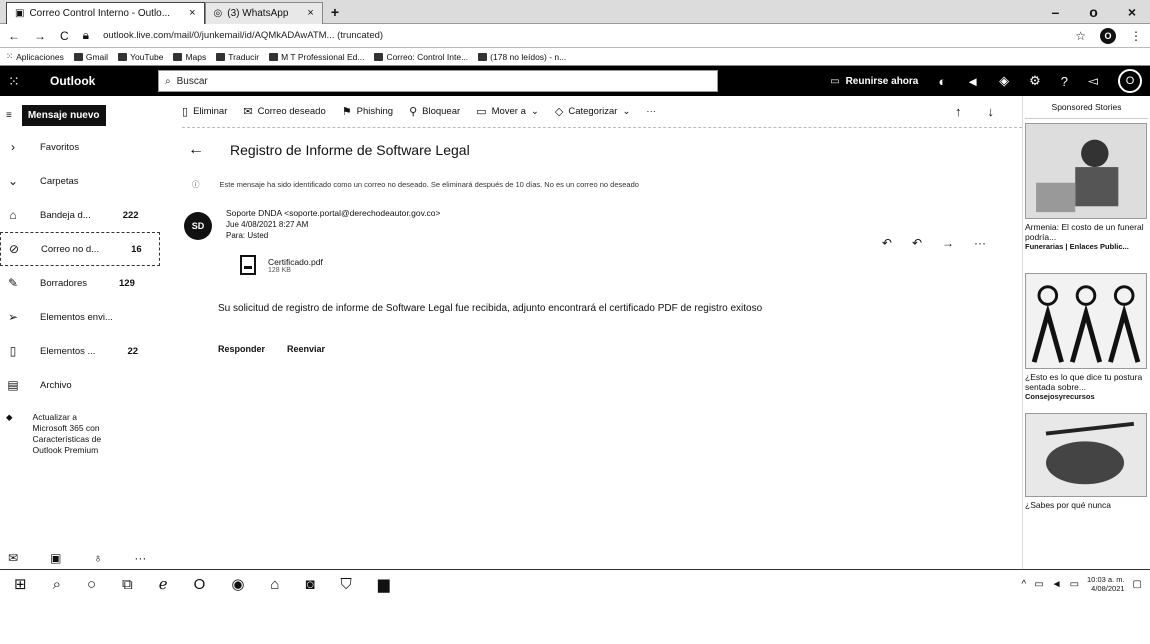 This screenshot has width=1150, height=644. What do you see at coordinates (942, 81) in the screenshot?
I see `skype-icon: ◐` at bounding box center [942, 81].